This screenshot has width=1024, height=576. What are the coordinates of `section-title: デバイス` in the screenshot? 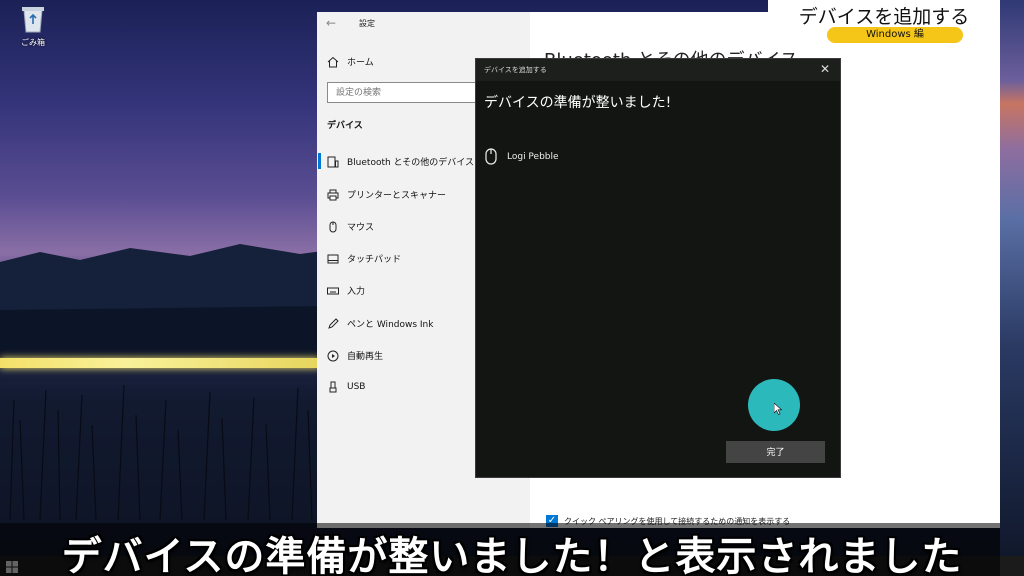 It's located at (345, 126).